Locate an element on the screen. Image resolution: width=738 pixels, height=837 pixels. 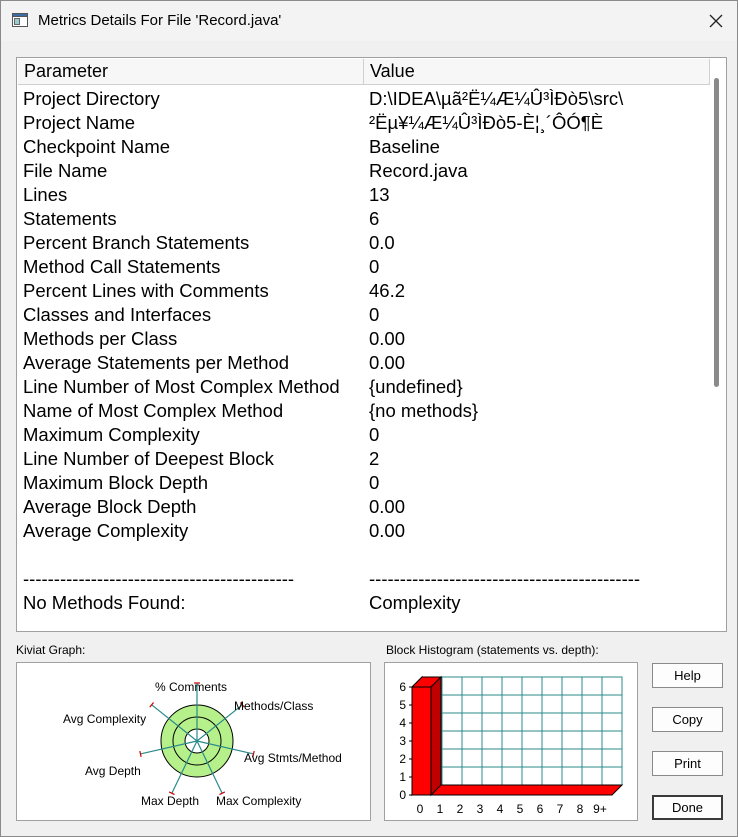
parameter-cell: Maximum Complexity is located at coordinates (111, 434).